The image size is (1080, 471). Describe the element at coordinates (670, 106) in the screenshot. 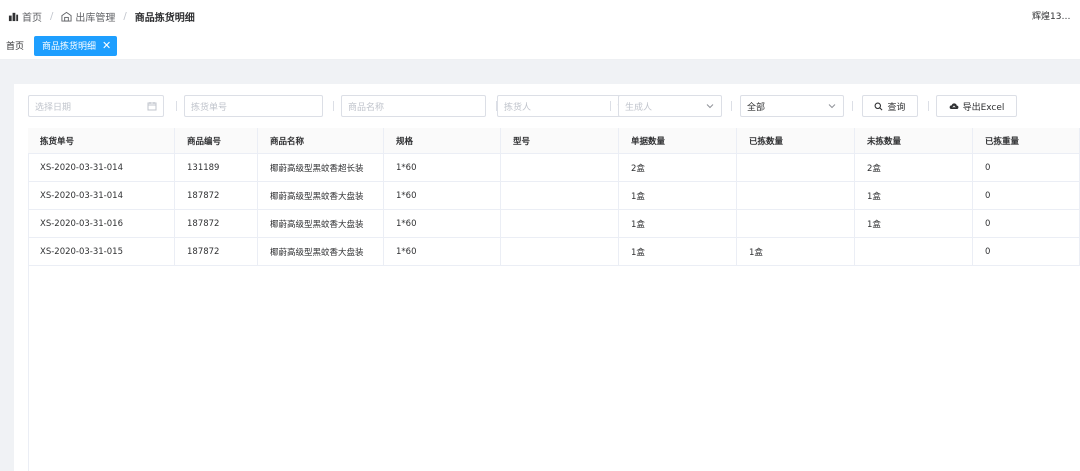

I see `creator-select: 生成人` at that location.